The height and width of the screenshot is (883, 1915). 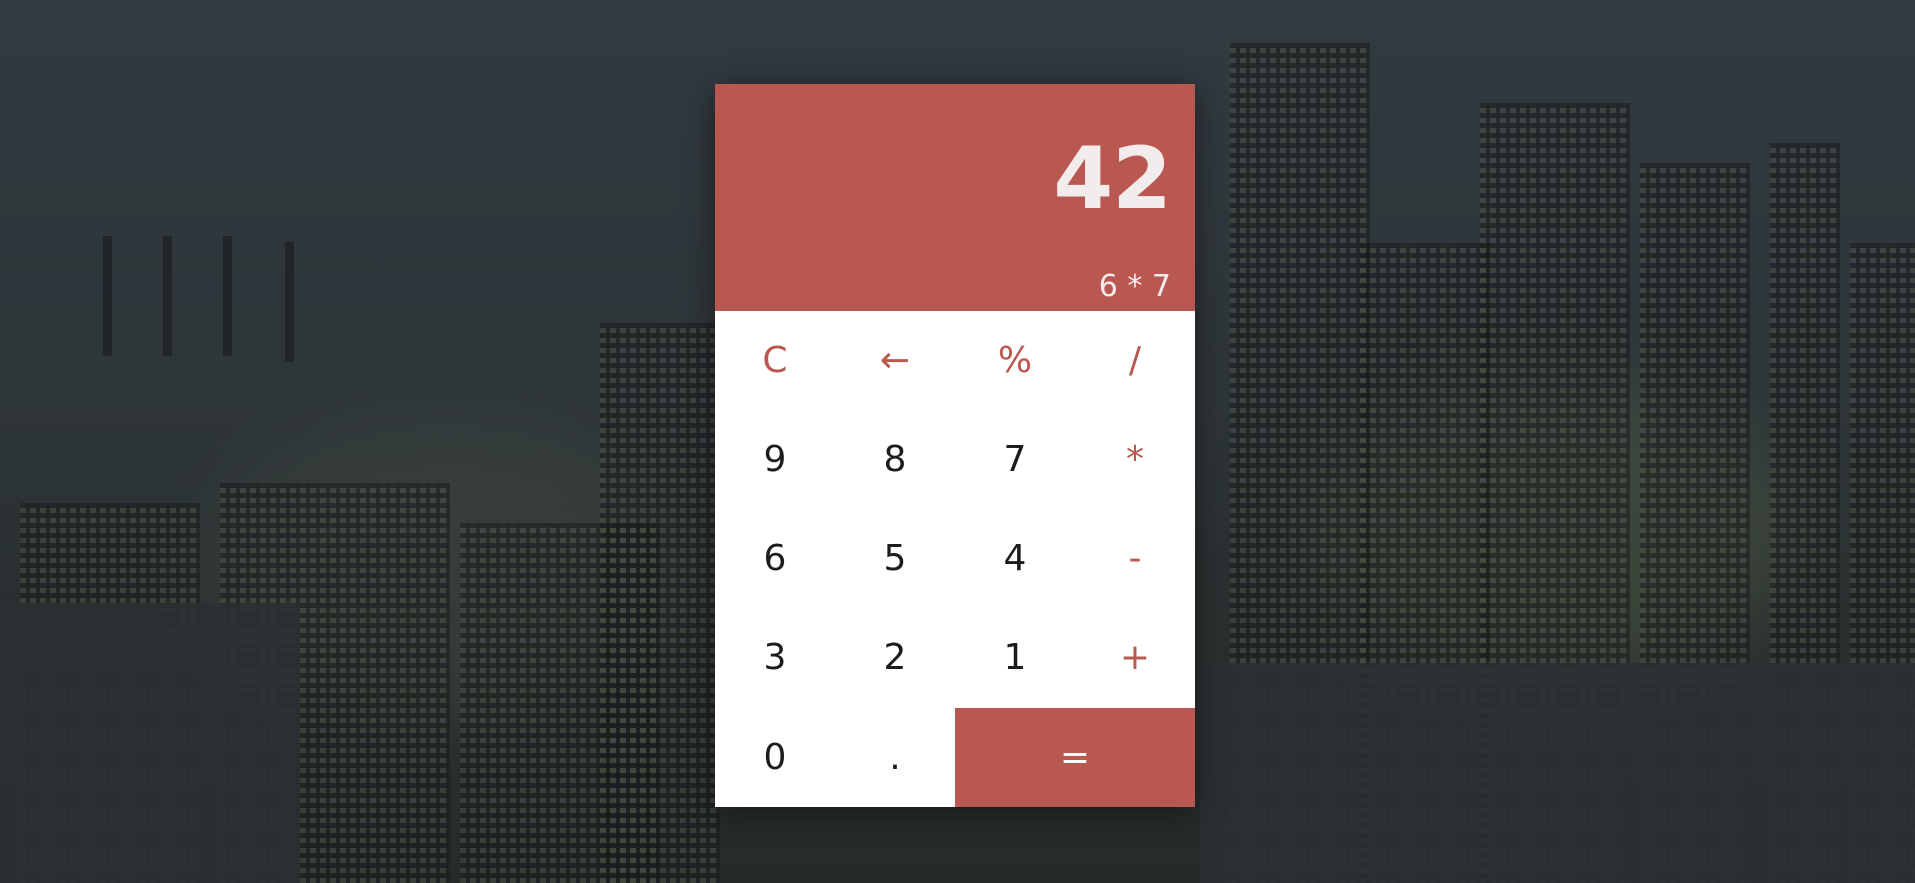 I want to click on digit-9-button: 9, so click(x=775, y=459).